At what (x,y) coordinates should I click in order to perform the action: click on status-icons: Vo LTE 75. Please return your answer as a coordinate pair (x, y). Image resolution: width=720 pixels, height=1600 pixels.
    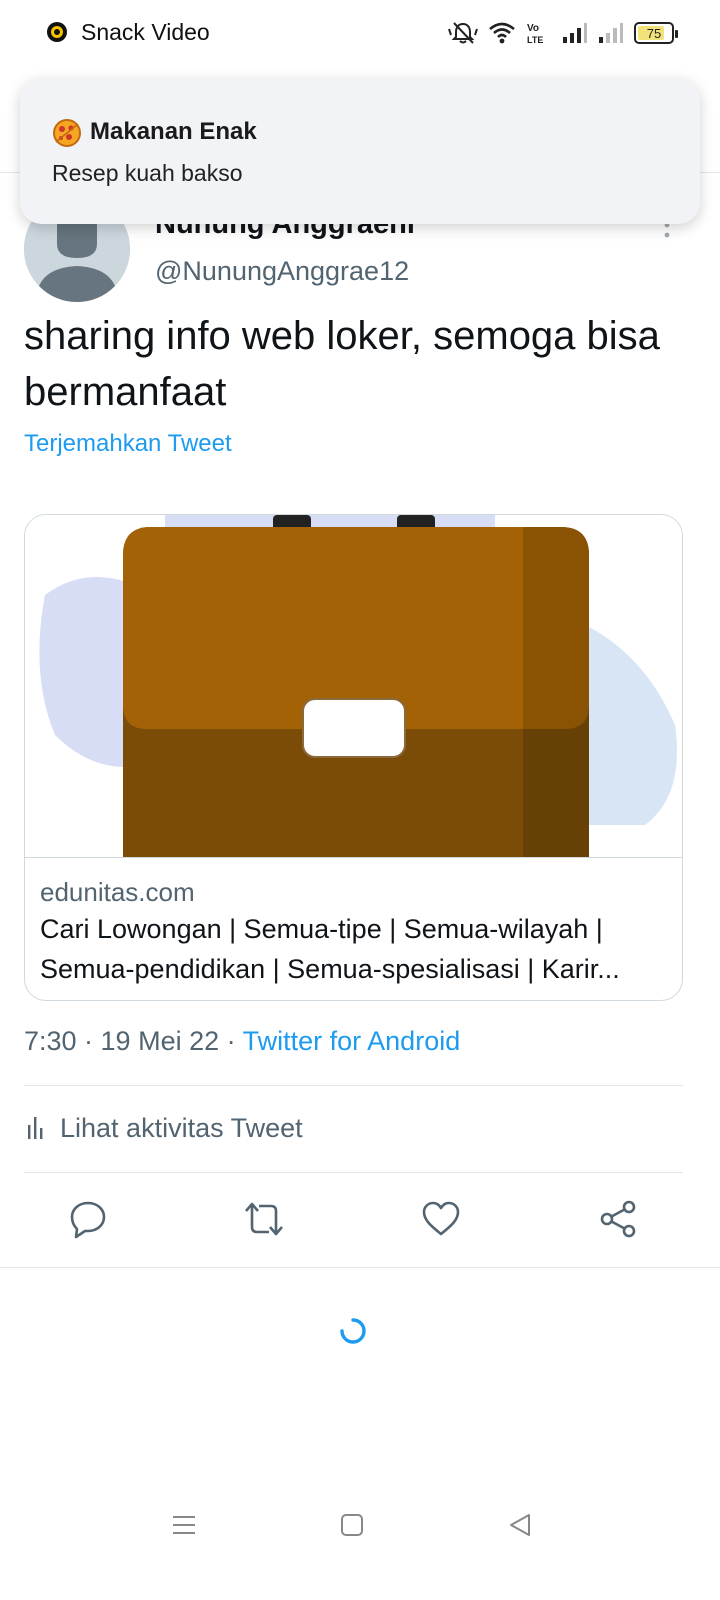
    Looking at the image, I should click on (563, 33).